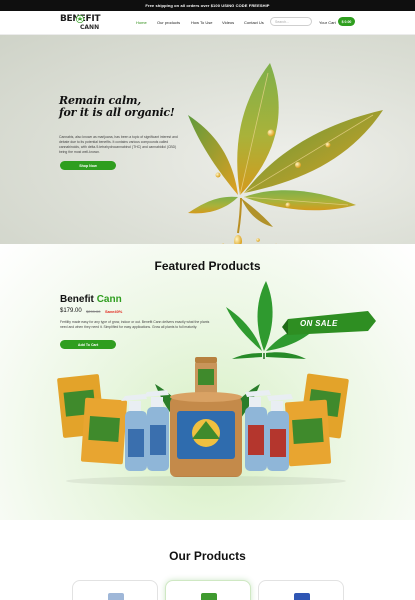 This screenshot has width=415, height=600. Describe the element at coordinates (327, 22) in the screenshot. I see `cart-label: Your Cart` at that location.